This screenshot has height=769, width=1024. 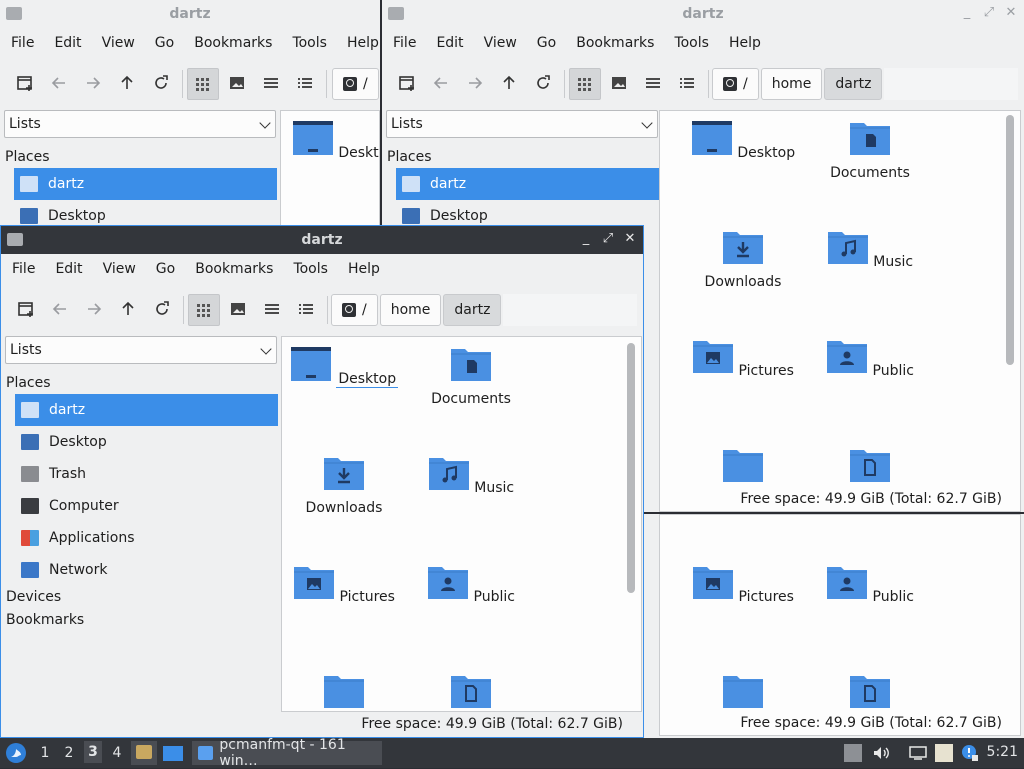 What do you see at coordinates (33, 597) in the screenshot?
I see `devices-heading: Devices` at bounding box center [33, 597].